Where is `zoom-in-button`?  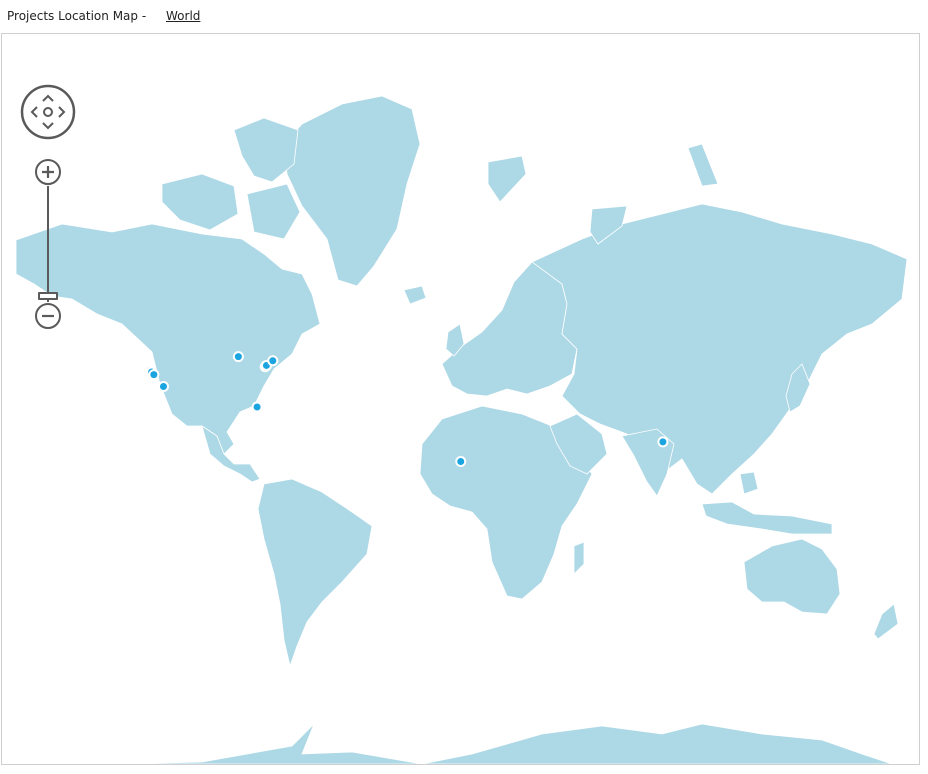 zoom-in-button is located at coordinates (48, 172).